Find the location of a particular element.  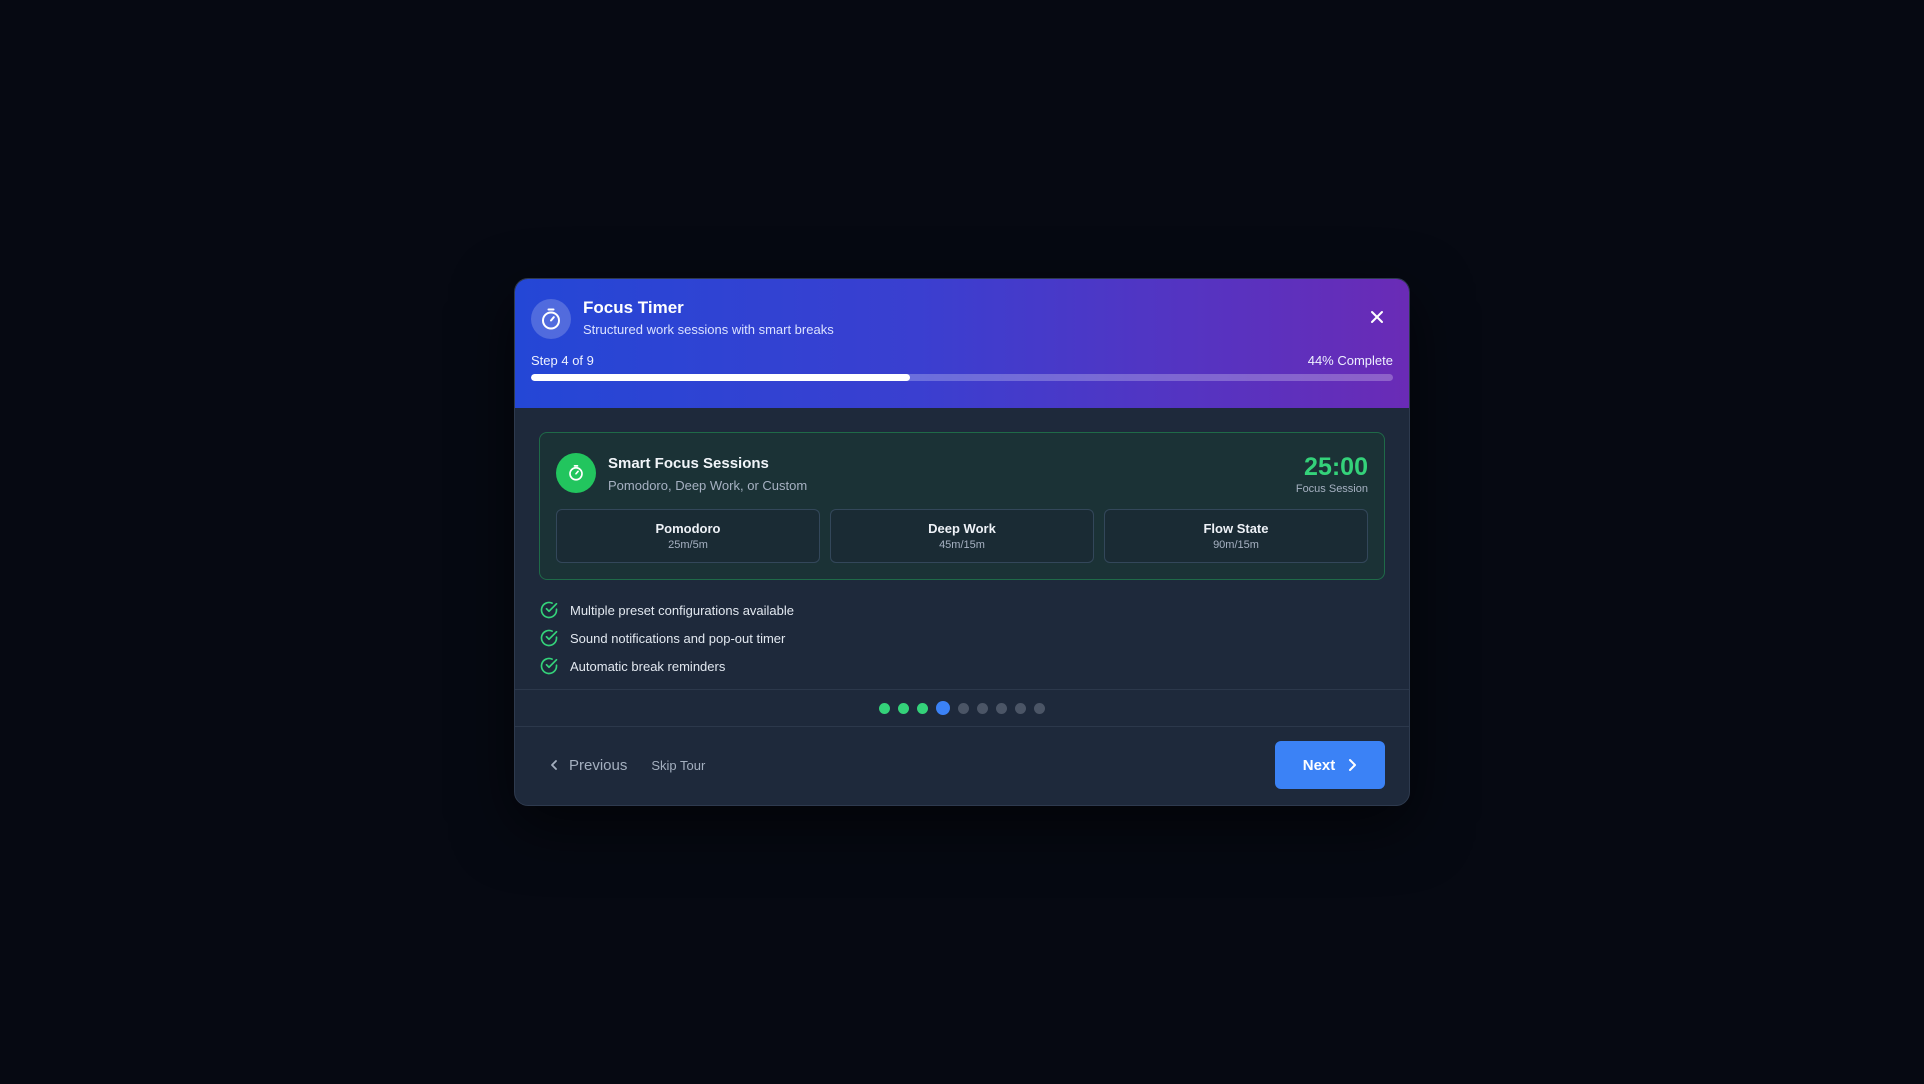

list-item: Sound notifications and pop-out timer is located at coordinates (962, 638).